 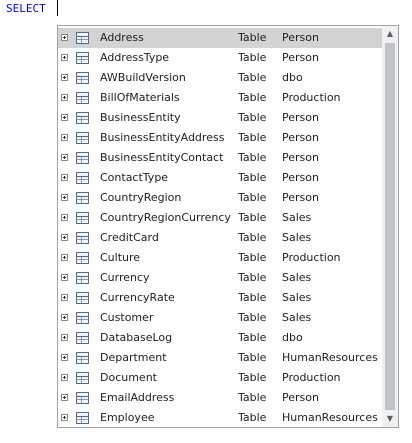 I want to click on editor-line: SELECT, so click(x=26, y=9).